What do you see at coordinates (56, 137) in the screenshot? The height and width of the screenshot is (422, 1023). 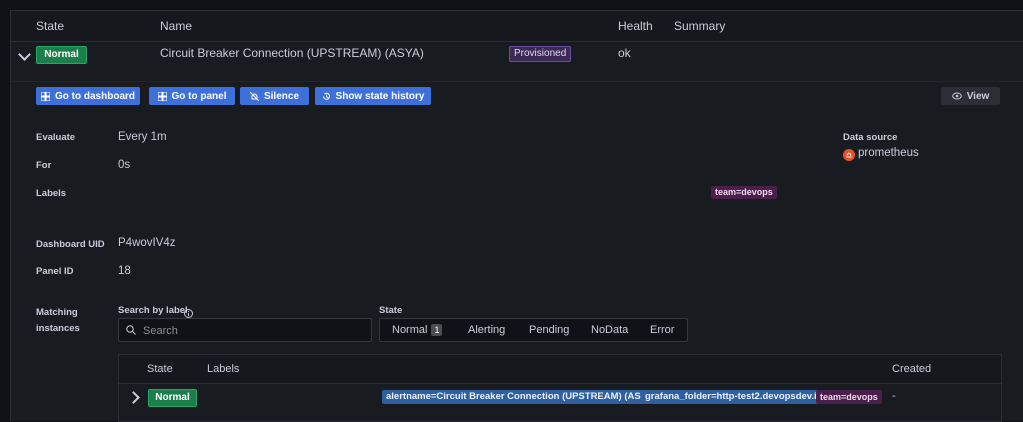 I see `evaluate-label: Evaluate` at bounding box center [56, 137].